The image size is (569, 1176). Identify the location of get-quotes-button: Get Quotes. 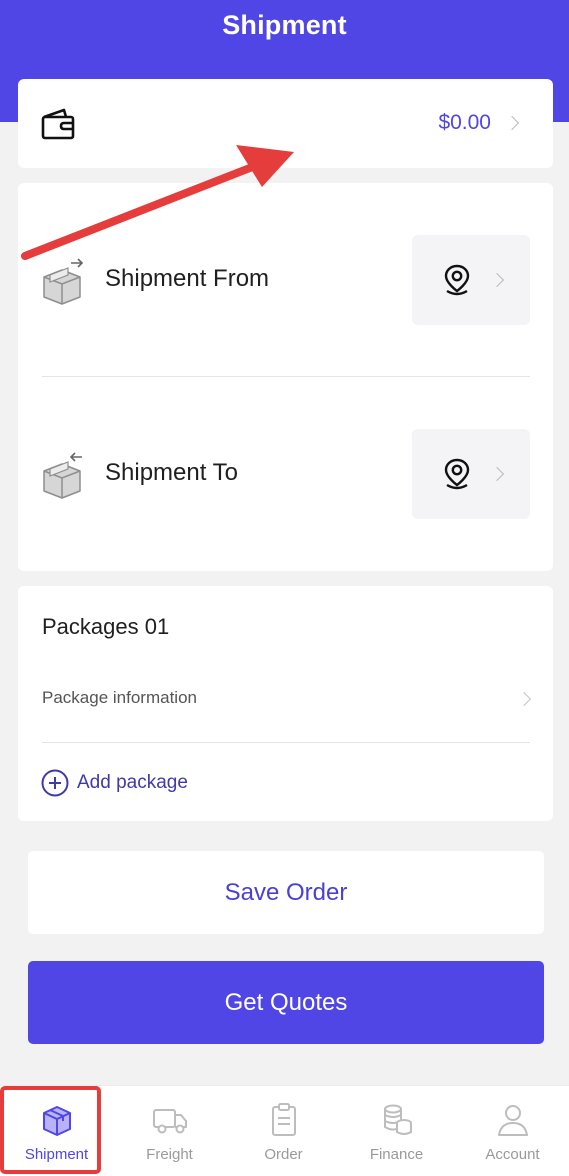
(286, 1002).